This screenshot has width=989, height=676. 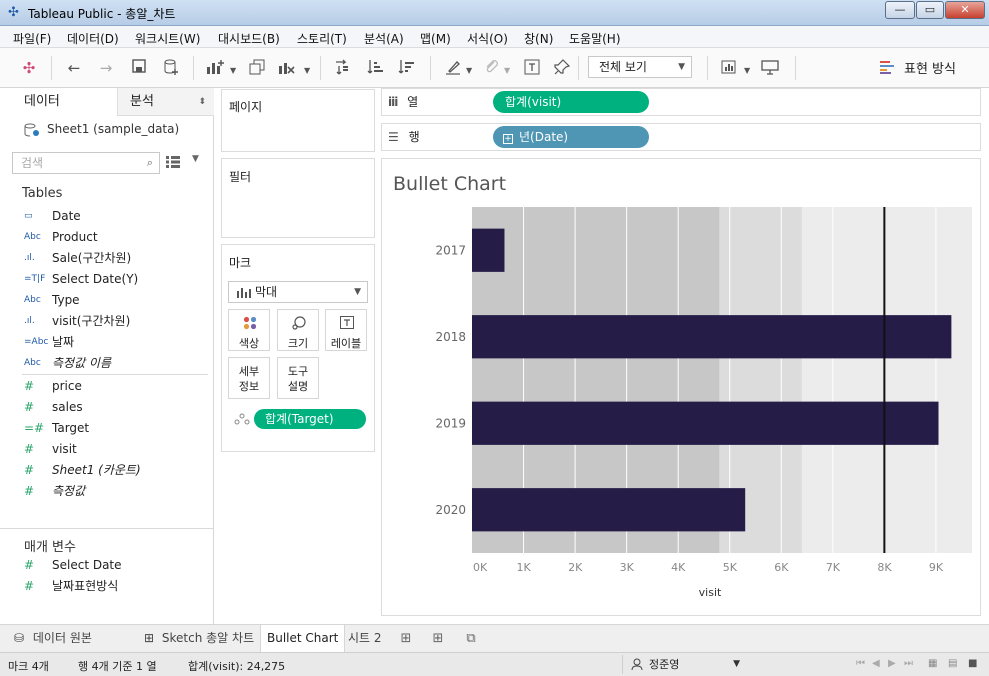 What do you see at coordinates (435, 38) in the screenshot?
I see `menu-map: 맵(M)` at bounding box center [435, 38].